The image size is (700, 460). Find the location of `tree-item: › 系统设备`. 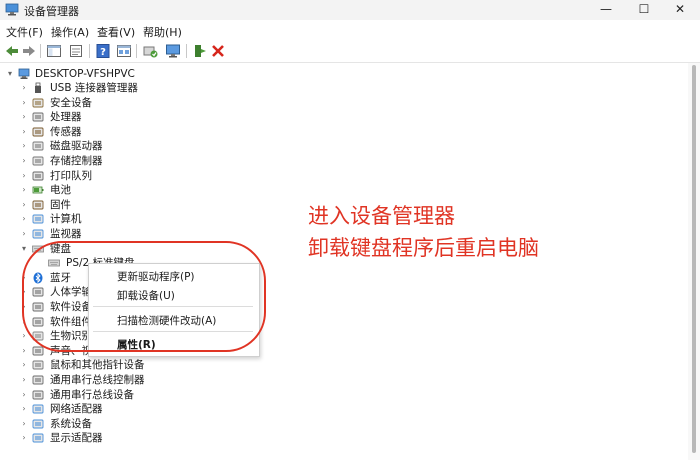

tree-item: › 系统设备 is located at coordinates (150, 424).